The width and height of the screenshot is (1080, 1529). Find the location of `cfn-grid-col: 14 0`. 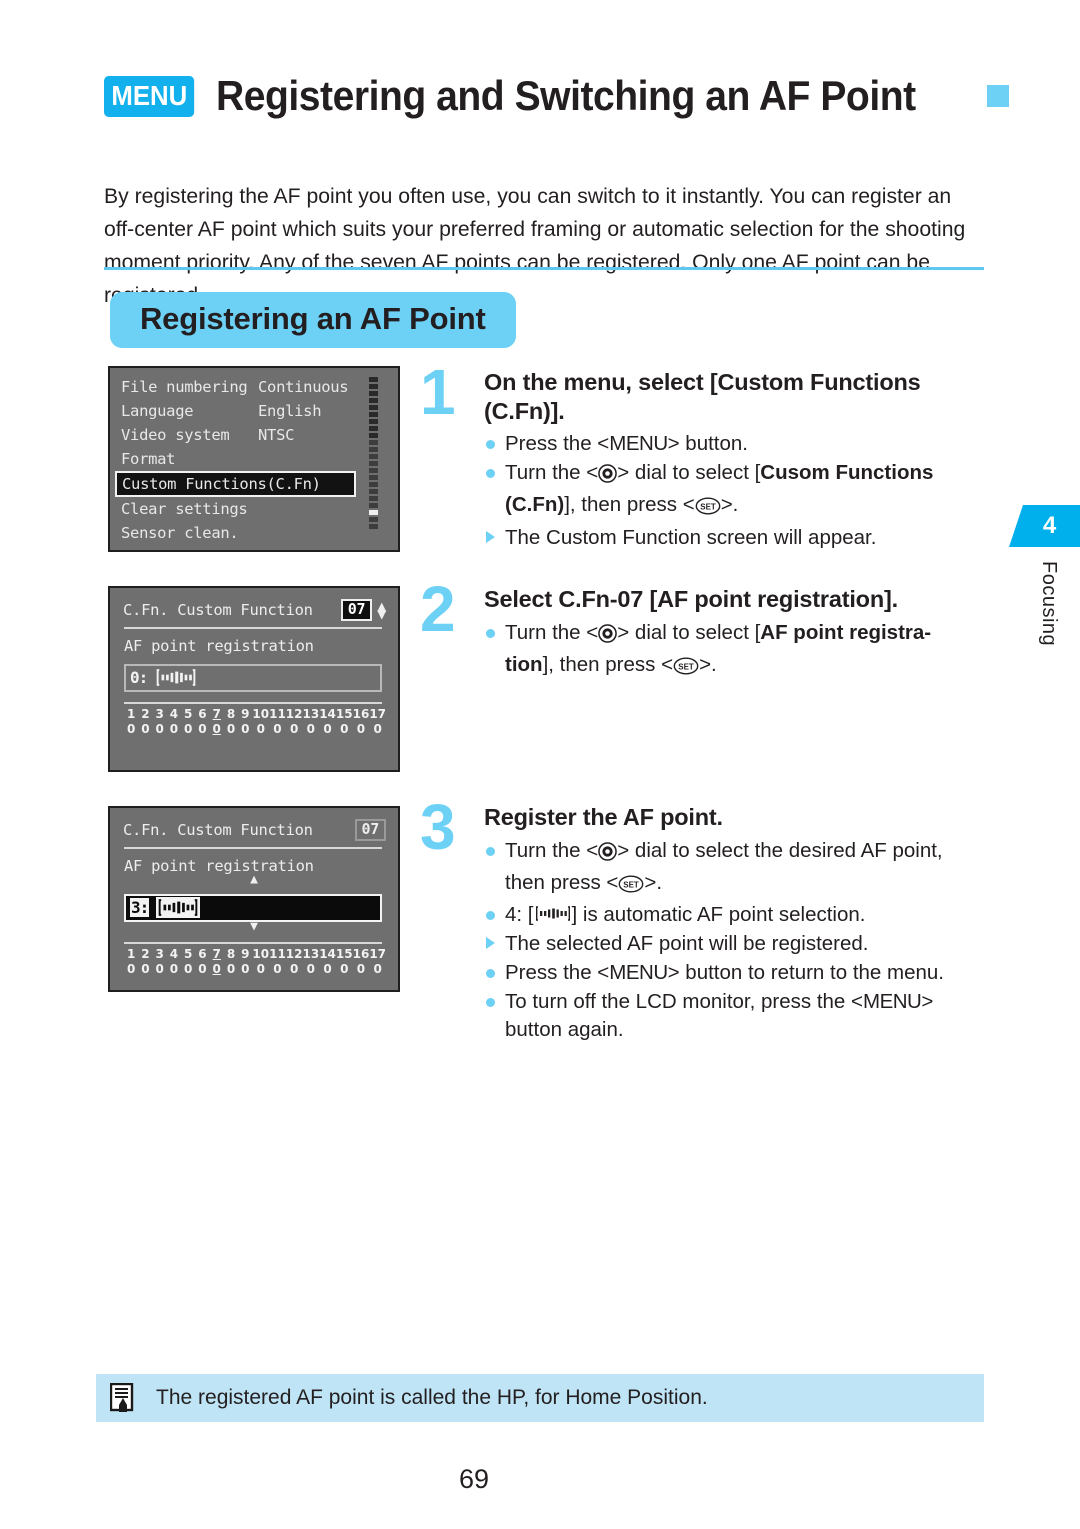

cfn-grid-col: 14 0 is located at coordinates (327, 722).